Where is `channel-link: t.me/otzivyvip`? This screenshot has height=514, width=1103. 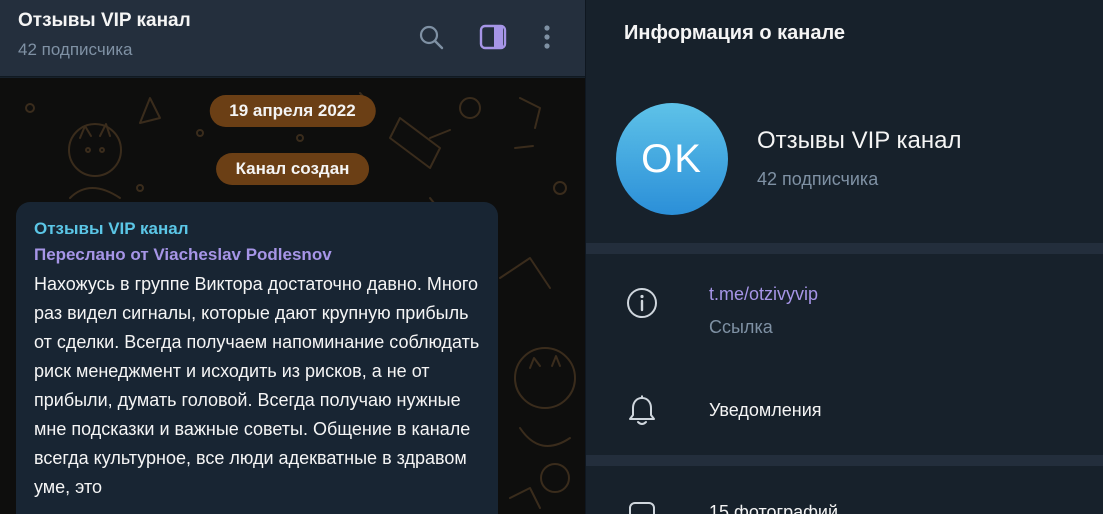
channel-link: t.me/otzivyvip is located at coordinates (763, 294).